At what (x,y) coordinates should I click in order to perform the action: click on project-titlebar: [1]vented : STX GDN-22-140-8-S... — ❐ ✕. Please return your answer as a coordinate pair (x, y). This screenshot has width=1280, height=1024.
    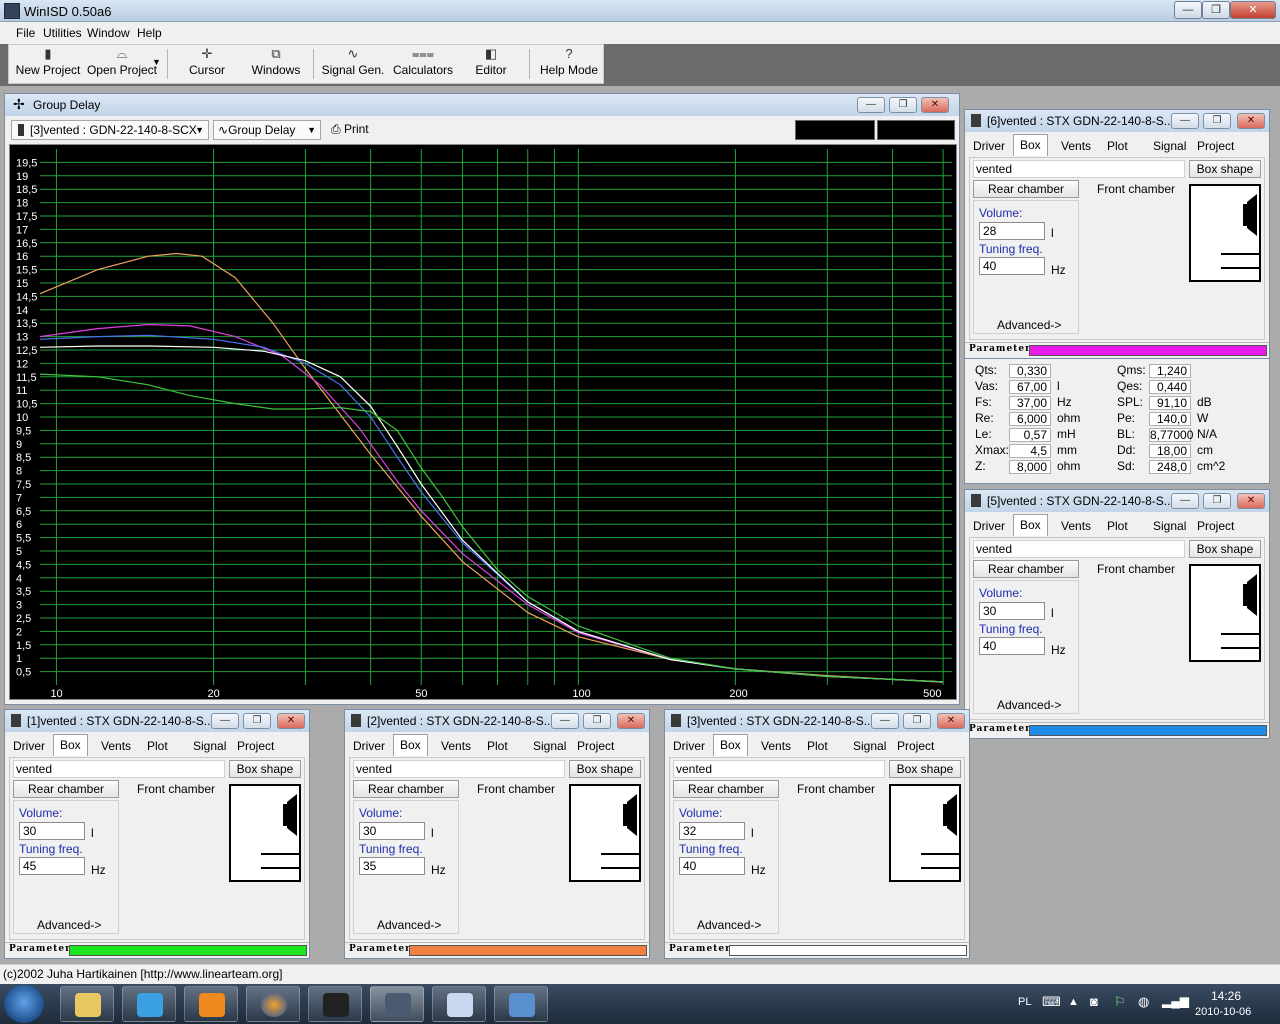
    Looking at the image, I should click on (157, 721).